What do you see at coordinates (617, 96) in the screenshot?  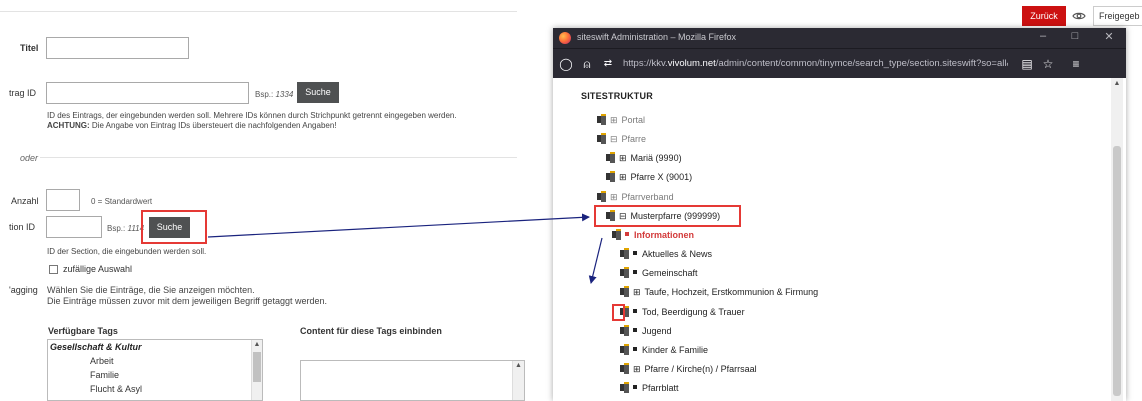 I see `sitestruktur-heading: SITESTRUKTUR` at bounding box center [617, 96].